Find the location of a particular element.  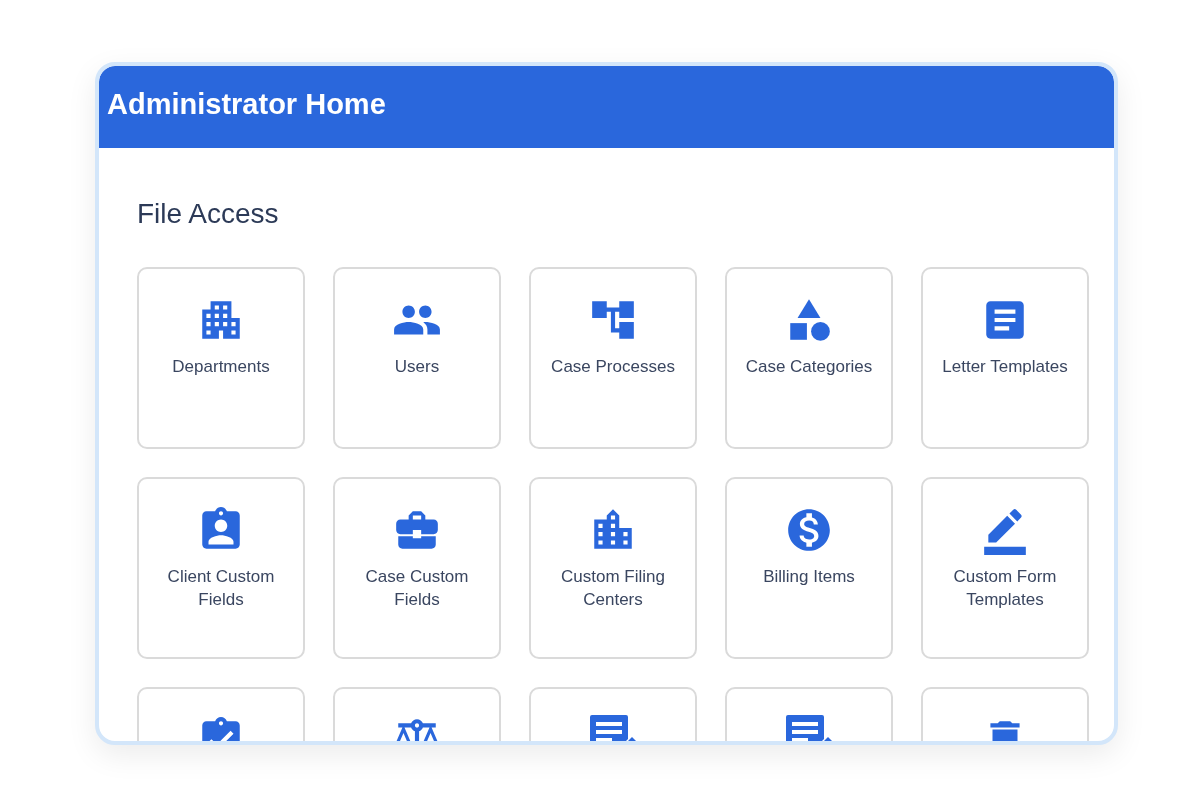

admin-tile: Custom Filing Centers is located at coordinates (613, 568).